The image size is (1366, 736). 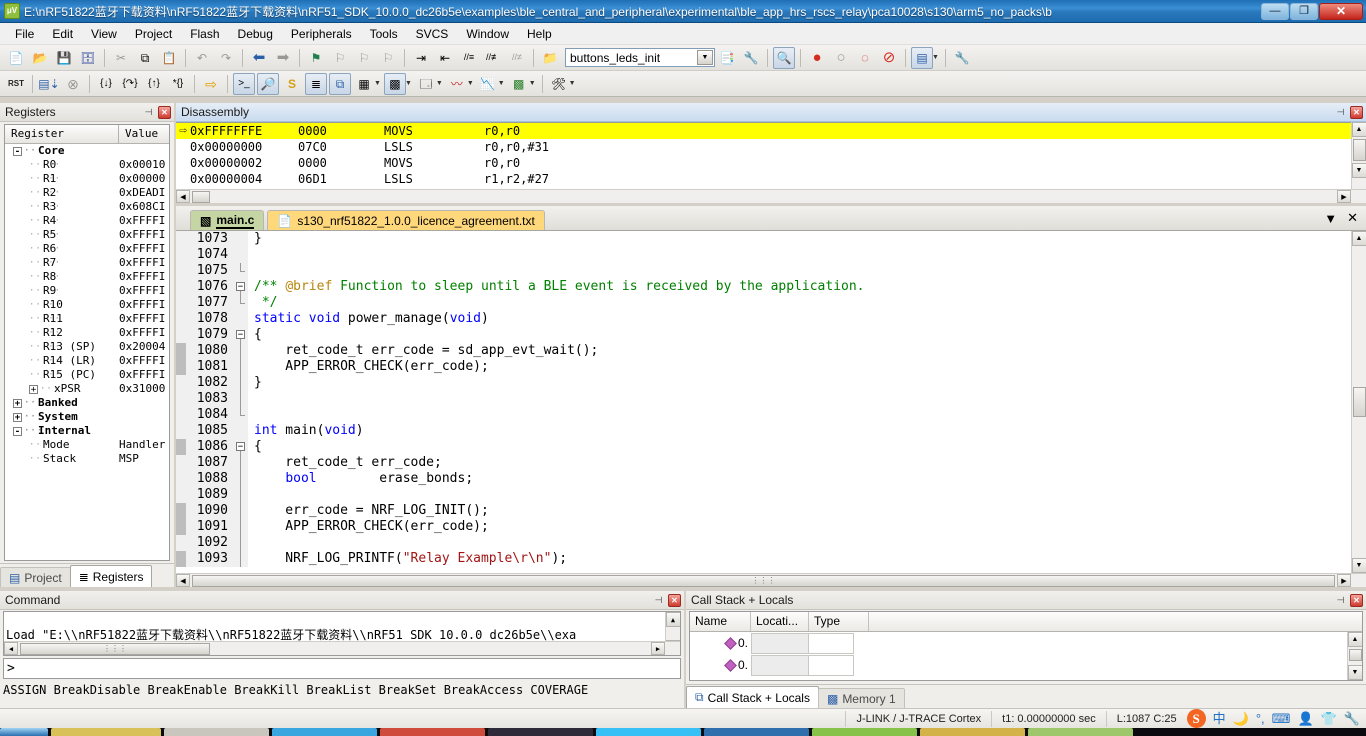 What do you see at coordinates (1358, 155) in the screenshot?
I see `disassembly-vscrollbar: ▲ ▼` at bounding box center [1358, 155].